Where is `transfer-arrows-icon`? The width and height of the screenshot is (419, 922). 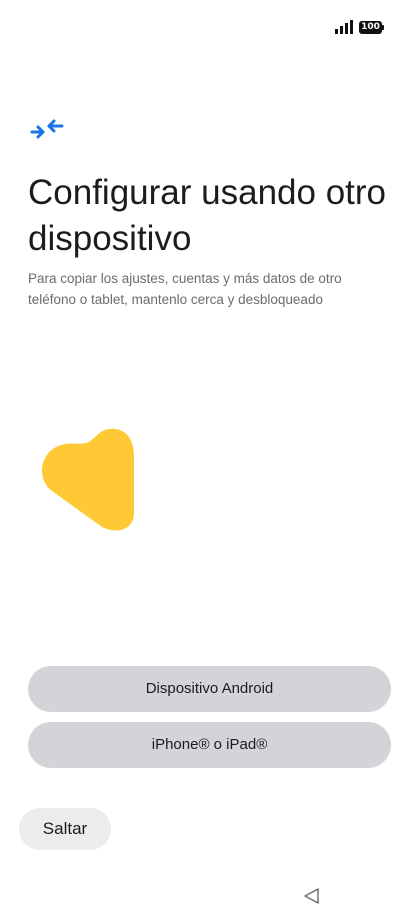
transfer-arrows-icon is located at coordinates (47, 129).